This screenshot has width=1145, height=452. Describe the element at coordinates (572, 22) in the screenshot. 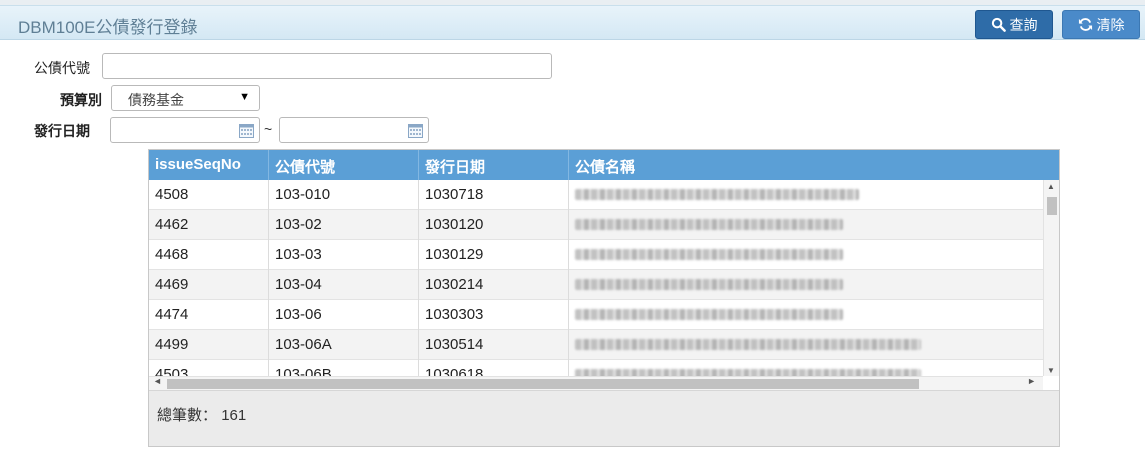

I see `title-bar: DBM100E公債發行登錄 查詢 清除` at that location.